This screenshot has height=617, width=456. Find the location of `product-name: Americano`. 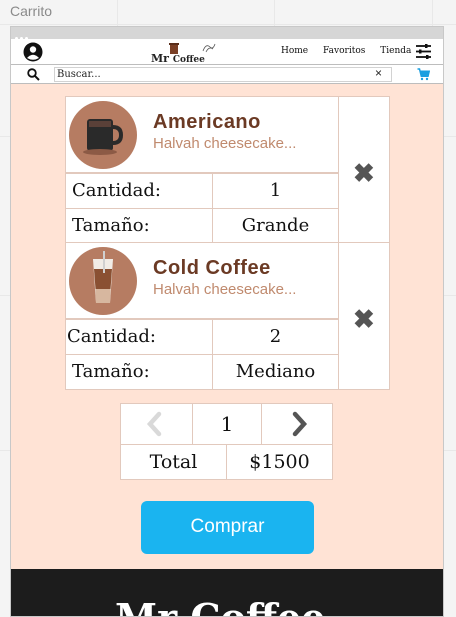

product-name: Americano is located at coordinates (207, 122).